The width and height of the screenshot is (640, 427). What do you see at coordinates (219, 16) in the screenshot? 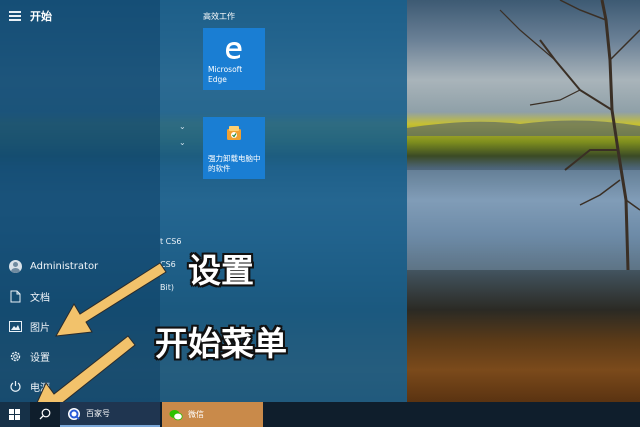
I see `tile-group-title: 高效工作` at bounding box center [219, 16].